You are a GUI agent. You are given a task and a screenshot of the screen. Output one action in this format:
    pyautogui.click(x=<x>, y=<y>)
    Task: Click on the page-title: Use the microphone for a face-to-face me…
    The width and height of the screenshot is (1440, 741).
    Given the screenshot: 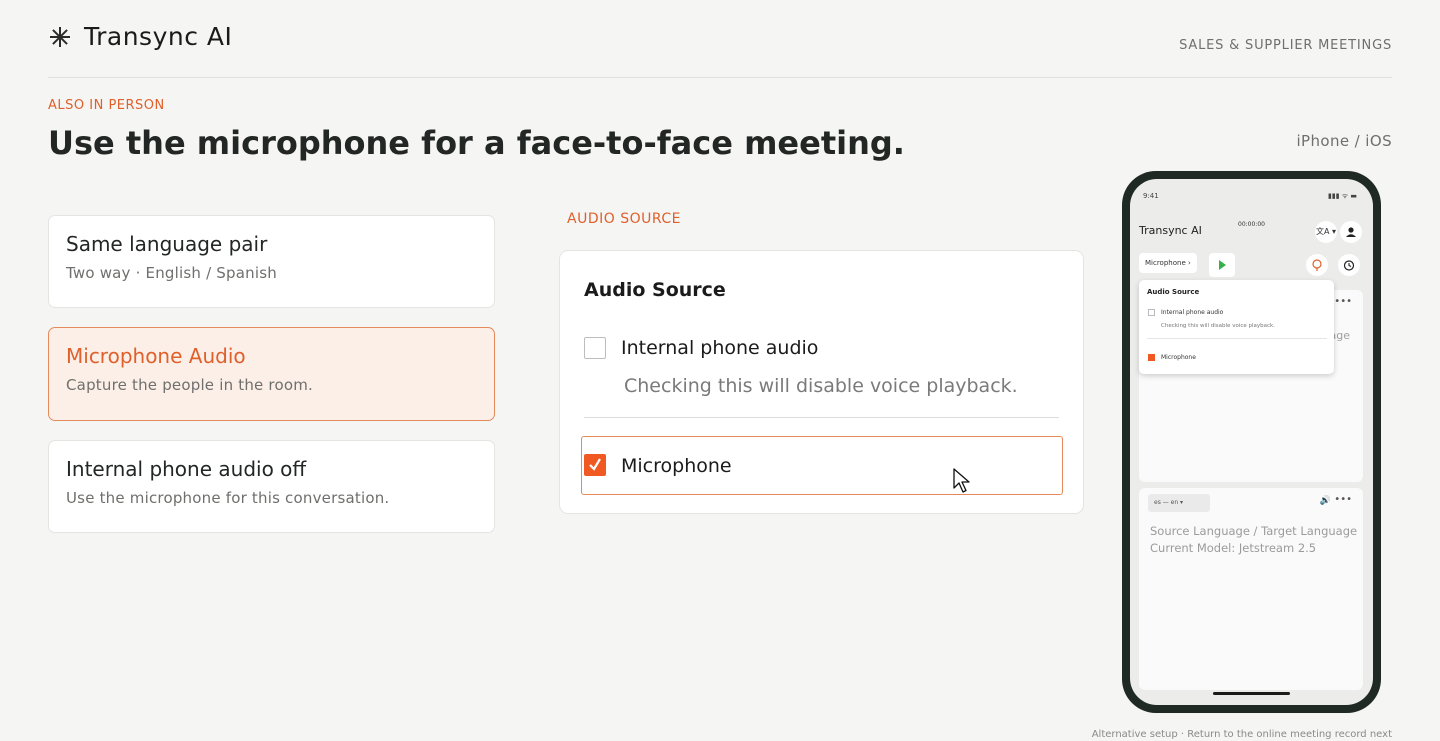 What is the action you would take?
    pyautogui.click(x=476, y=143)
    